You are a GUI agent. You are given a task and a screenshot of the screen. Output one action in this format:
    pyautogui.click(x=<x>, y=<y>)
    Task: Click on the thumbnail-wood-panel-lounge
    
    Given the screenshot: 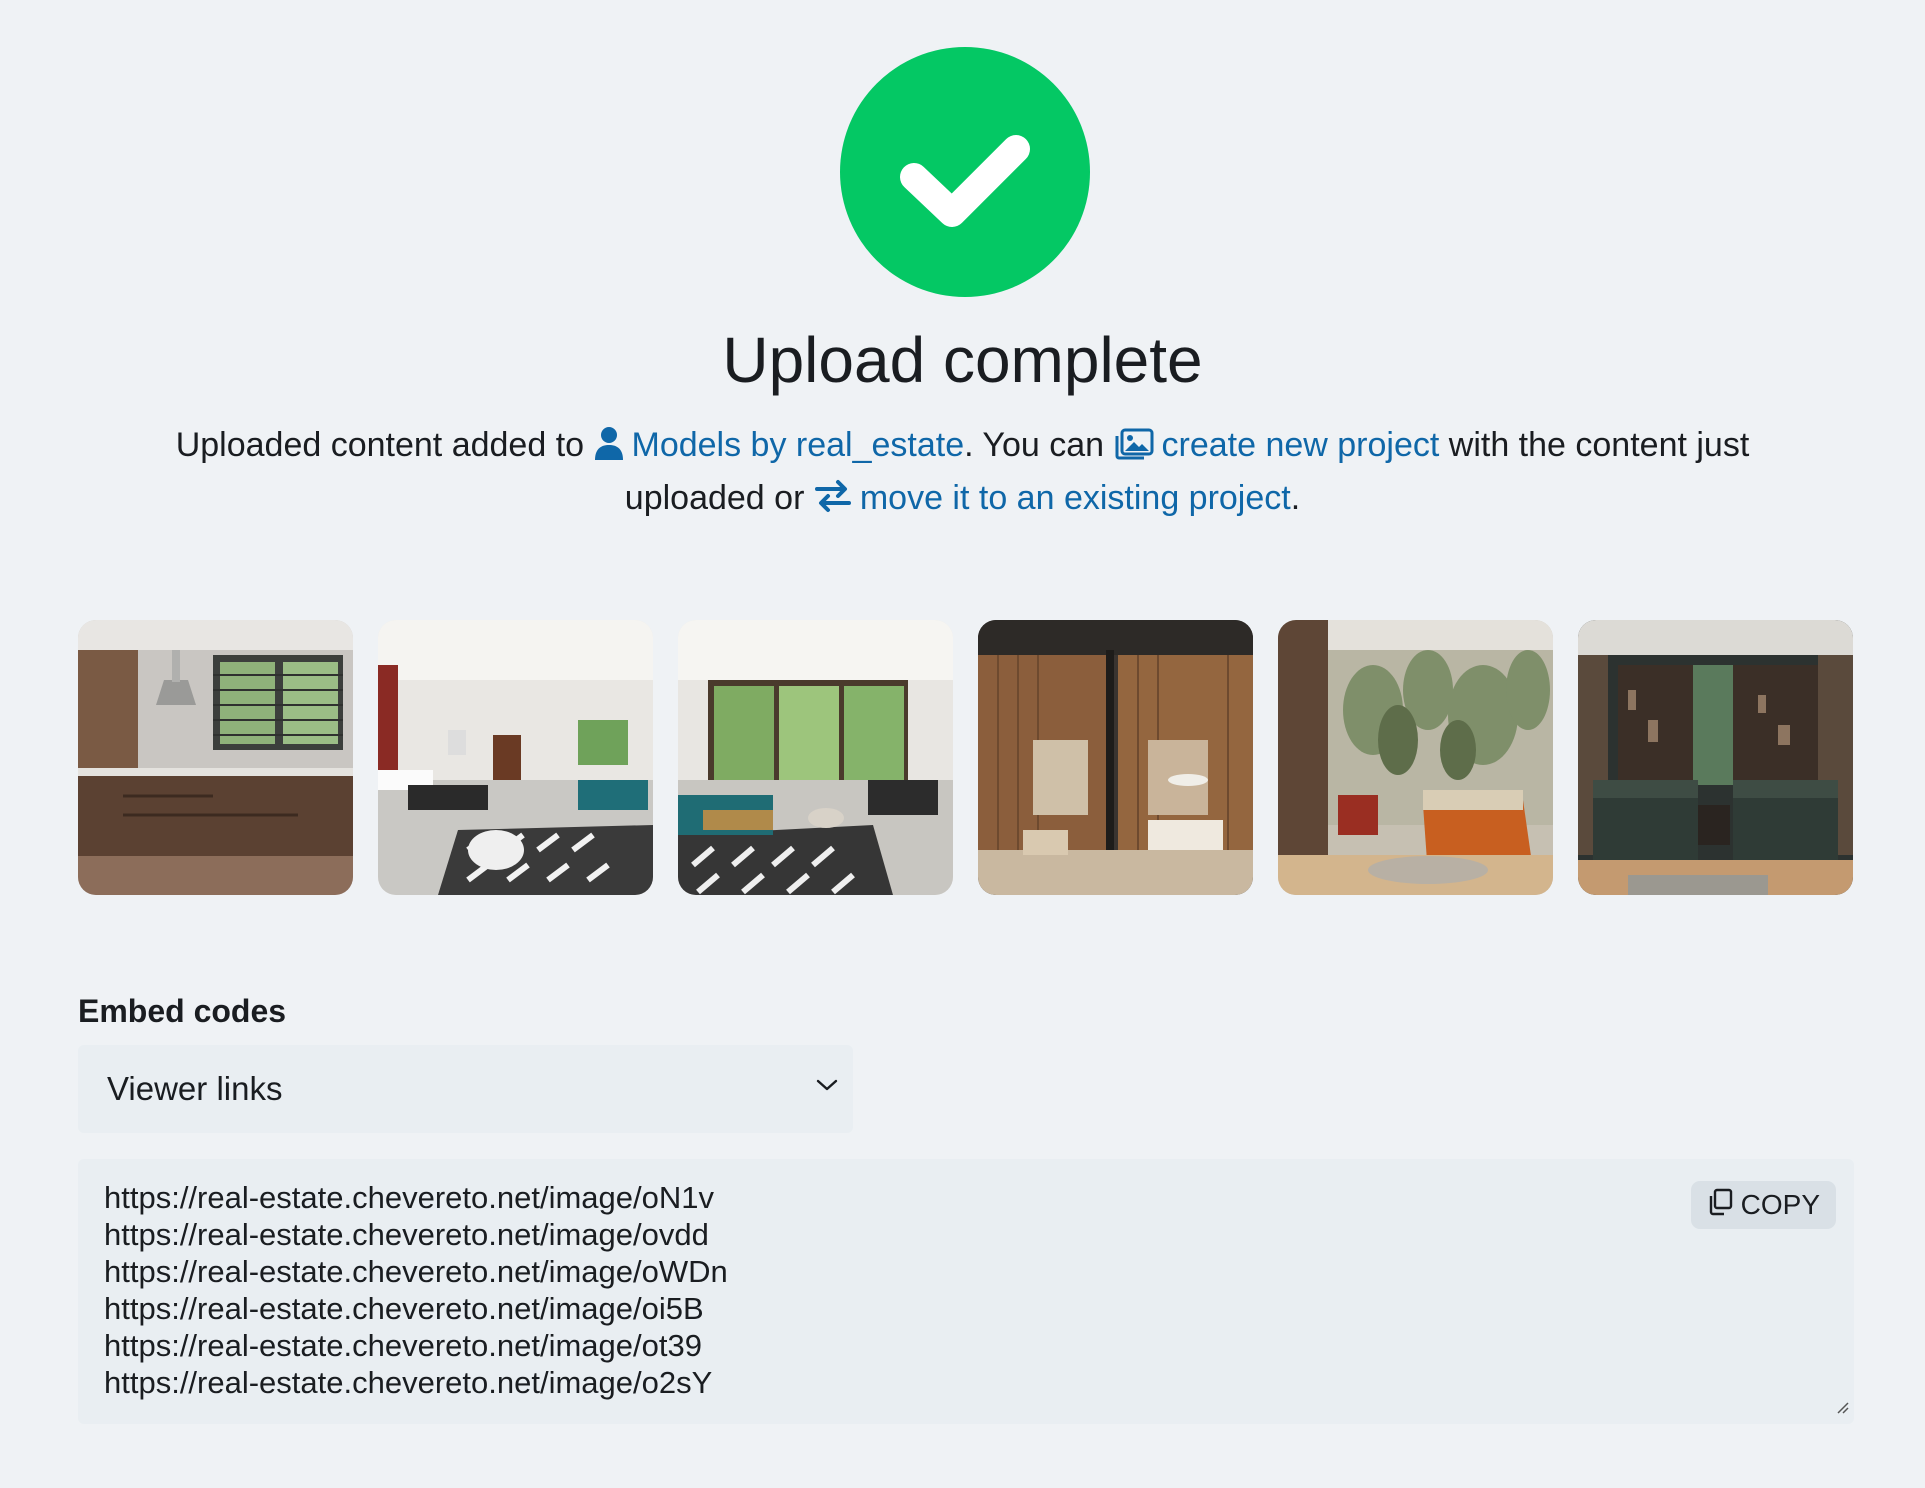 What is the action you would take?
    pyautogui.click(x=1115, y=757)
    